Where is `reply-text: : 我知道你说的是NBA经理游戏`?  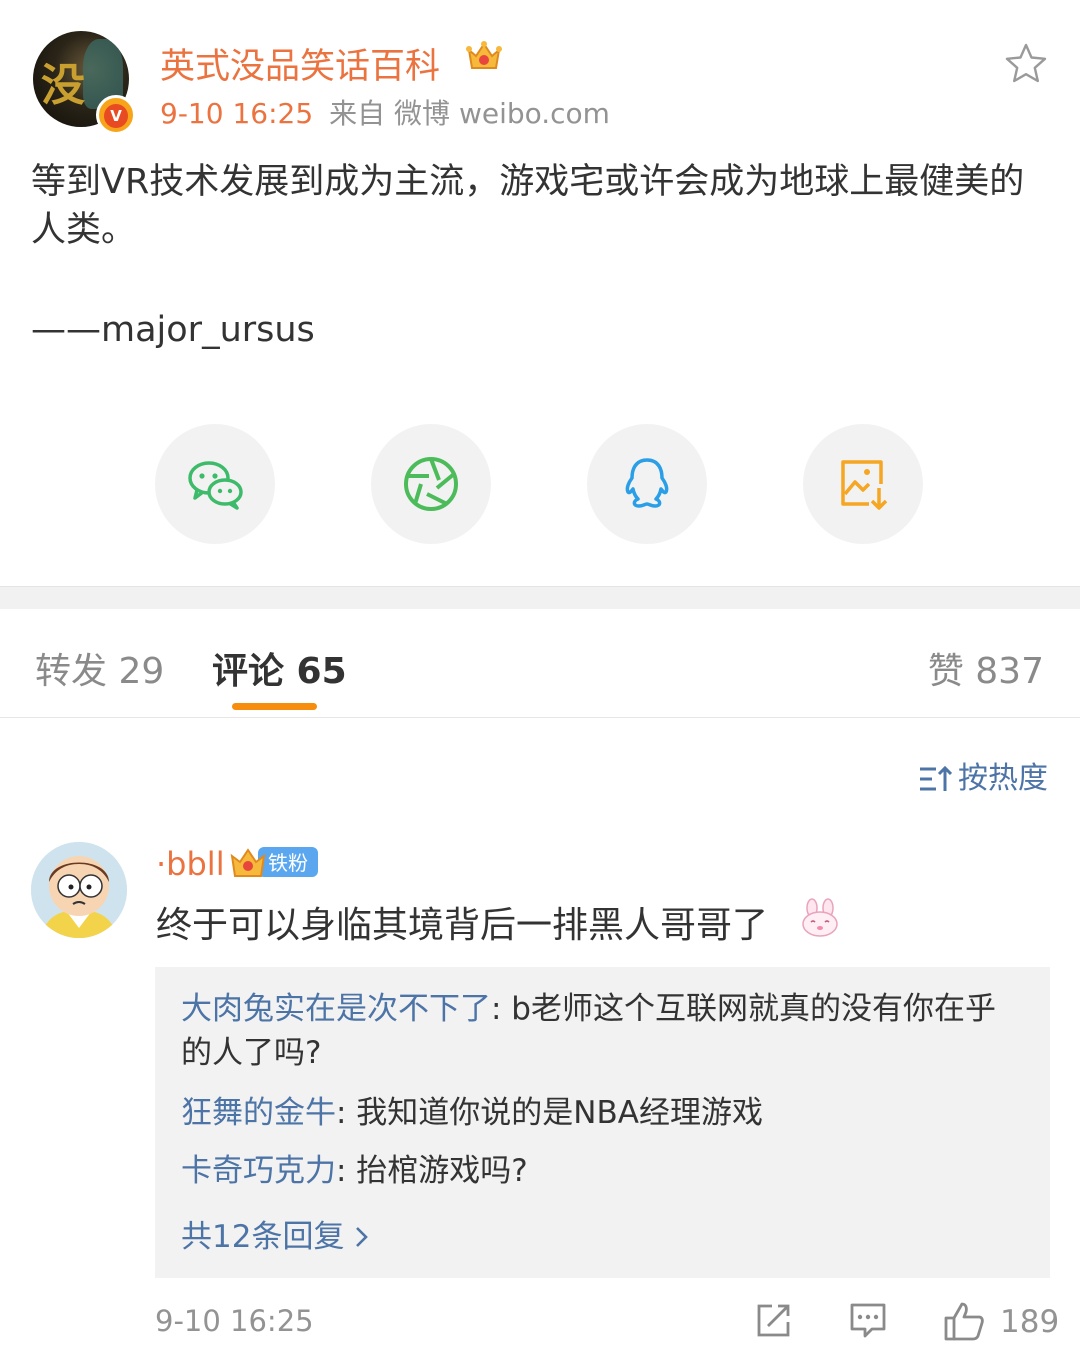 reply-text: : 我知道你说的是NBA经理游戏 is located at coordinates (549, 1113).